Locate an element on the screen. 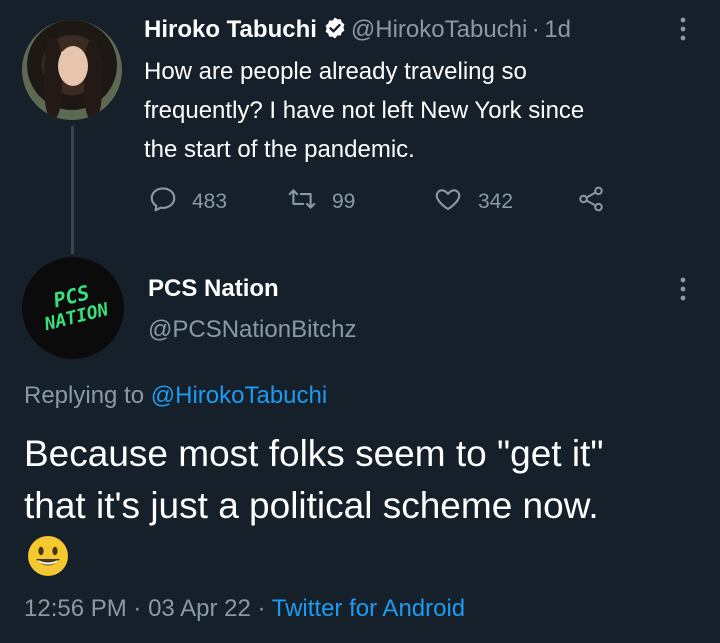 Image resolution: width=720 pixels, height=643 pixels. parent-display-name: Hiroko Tabuchi is located at coordinates (230, 29).